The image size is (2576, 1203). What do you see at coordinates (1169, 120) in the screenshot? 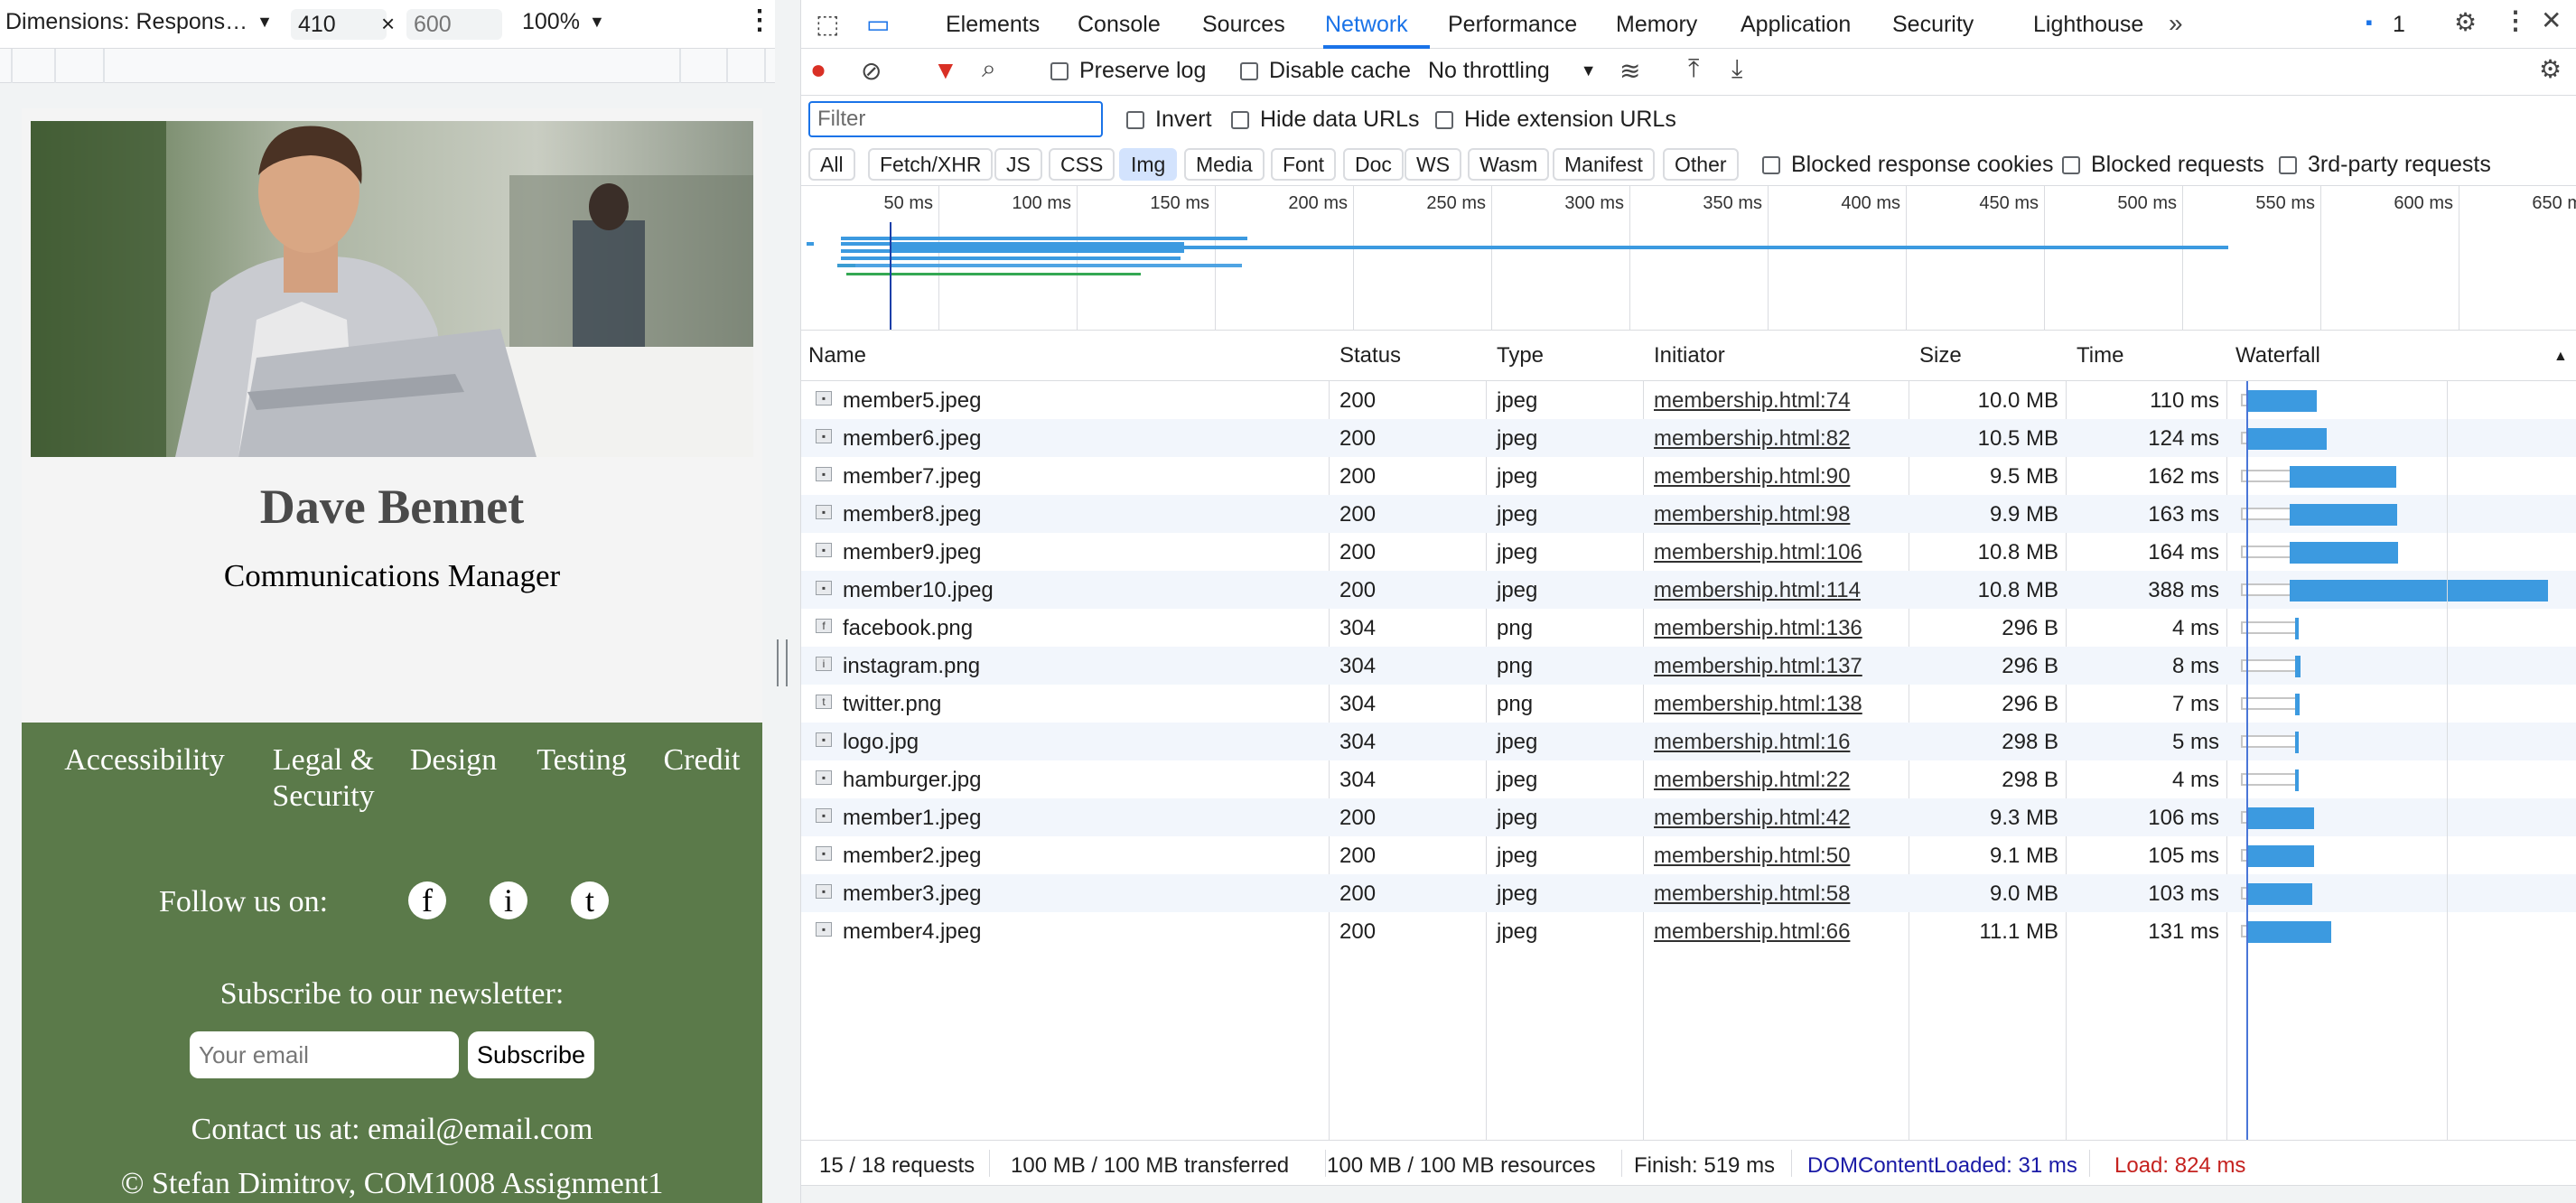
I see `invert-checkbox: Invert` at bounding box center [1169, 120].